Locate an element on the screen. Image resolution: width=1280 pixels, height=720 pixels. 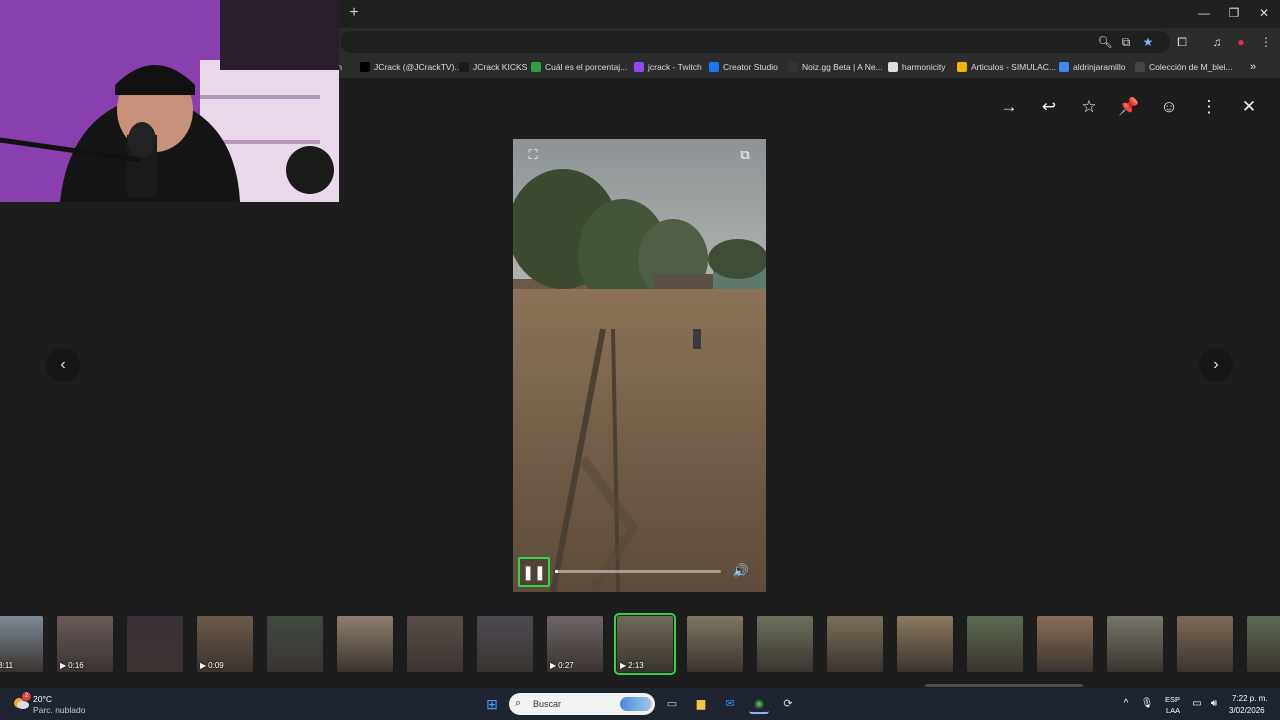
close-window-button: ✕ is located at coordinates (1264, 13).